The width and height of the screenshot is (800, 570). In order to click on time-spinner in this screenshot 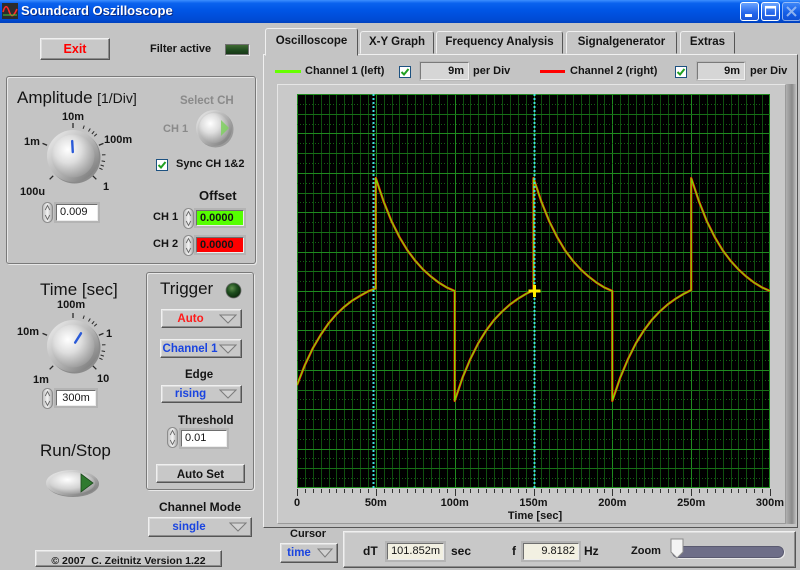, I will do `click(47, 401)`.